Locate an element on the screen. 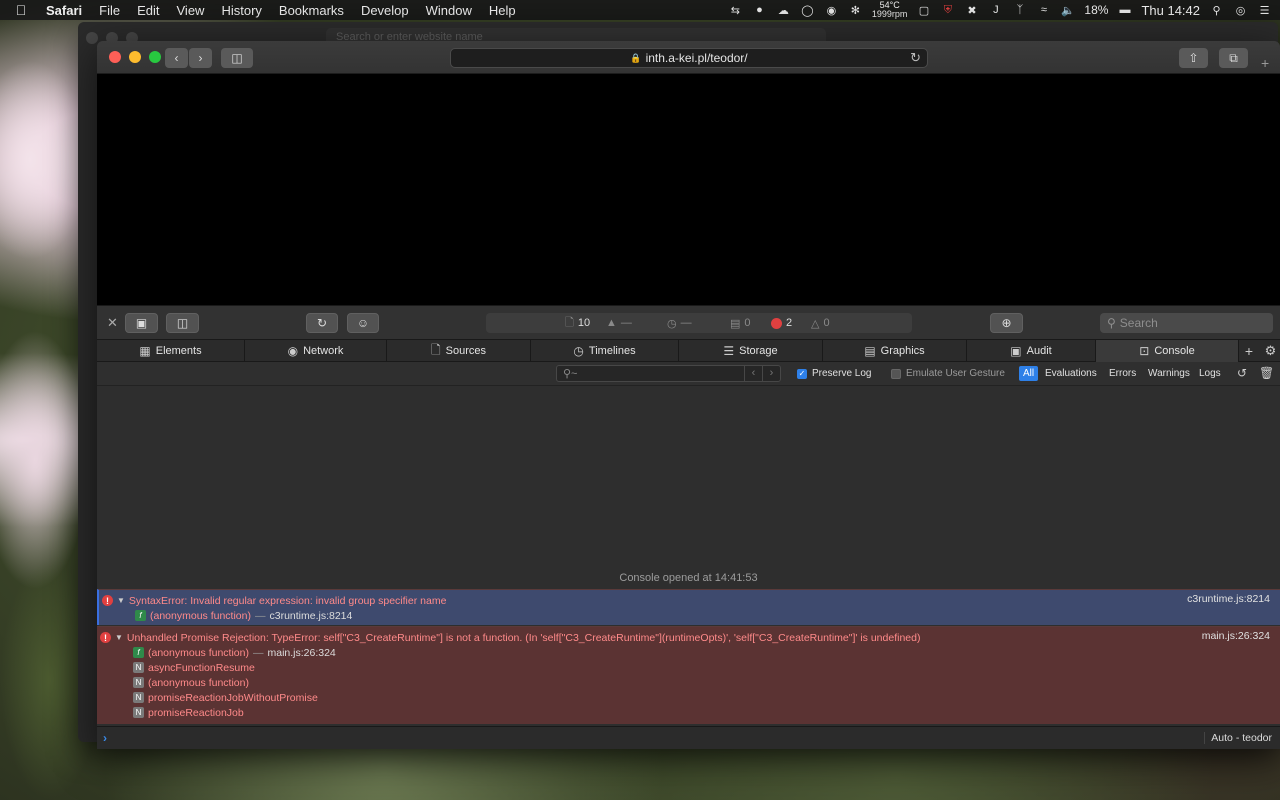  new-tab-icon: + is located at coordinates (1265, 63).